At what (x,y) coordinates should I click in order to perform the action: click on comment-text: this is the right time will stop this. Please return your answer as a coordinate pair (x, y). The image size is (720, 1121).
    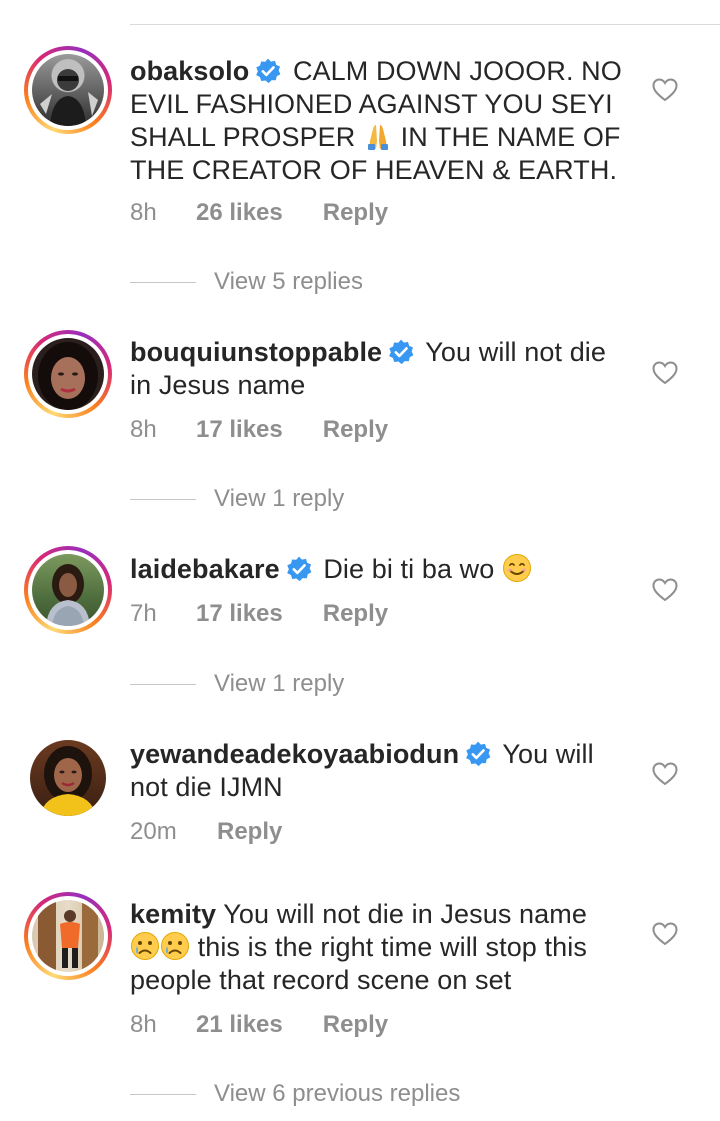
    Looking at the image, I should click on (392, 947).